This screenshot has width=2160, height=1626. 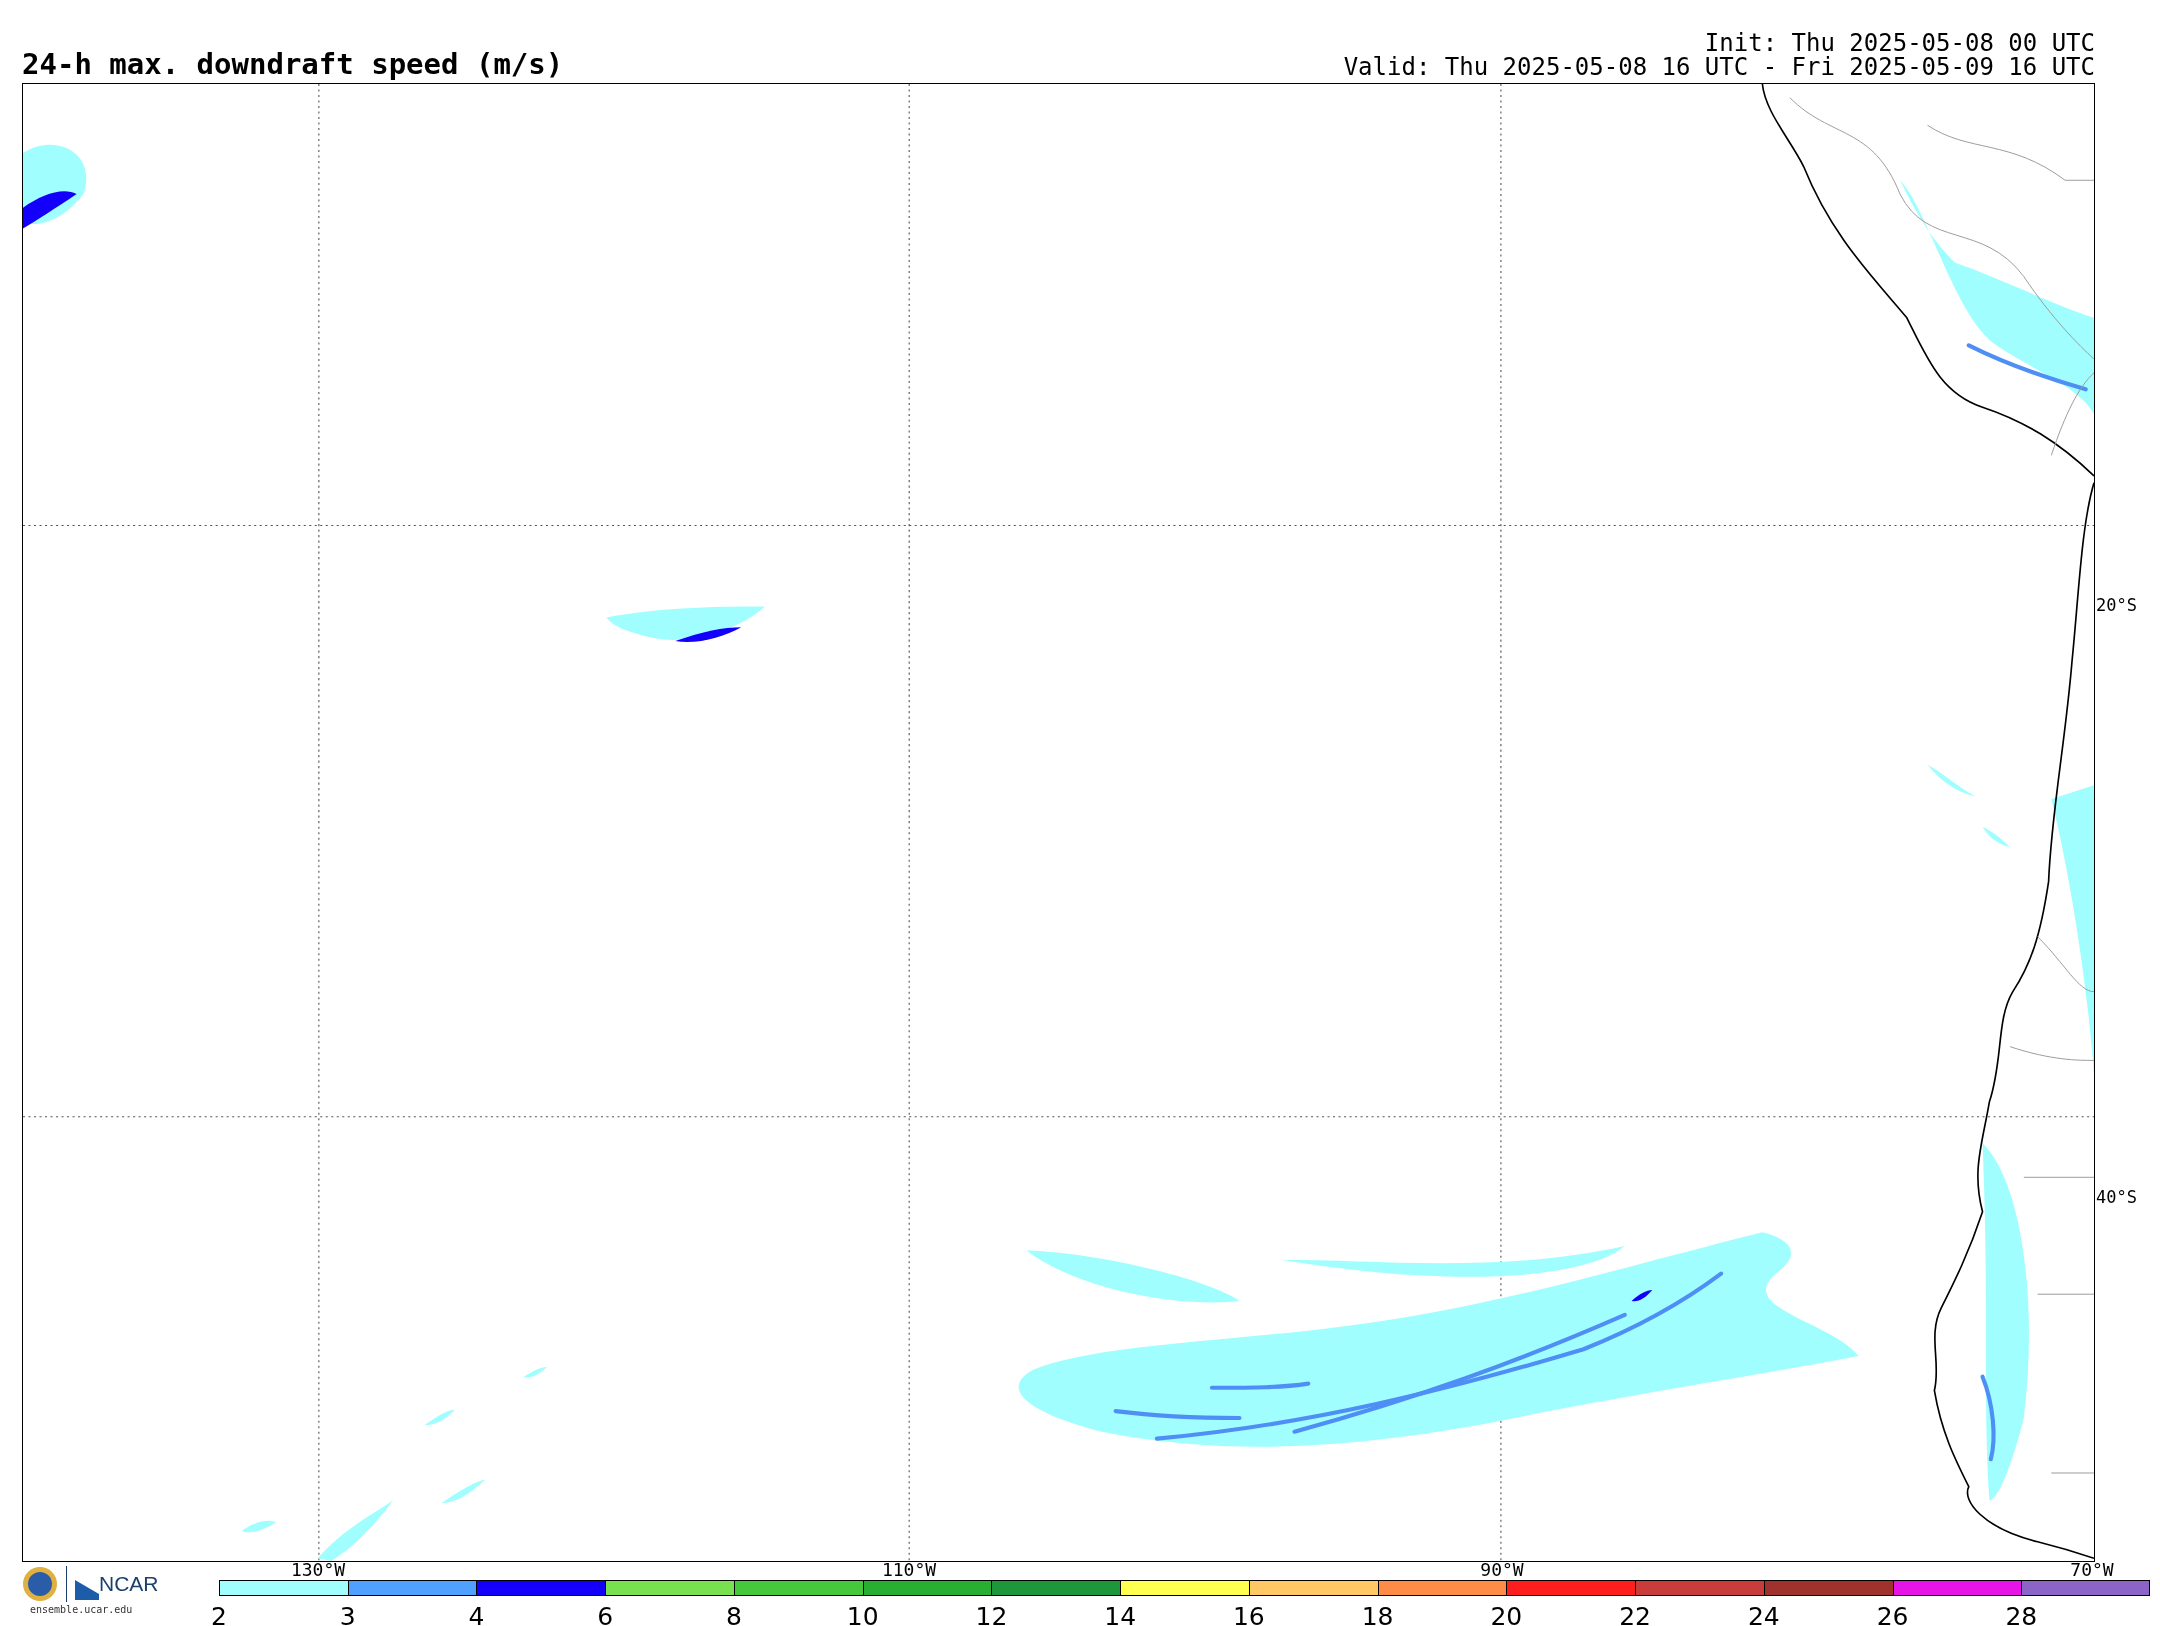 What do you see at coordinates (1719, 67) in the screenshot?
I see `valid-period: Valid: Thu 2025-05-08 16 UTC - Fri 2025-05-09 16 UTC` at bounding box center [1719, 67].